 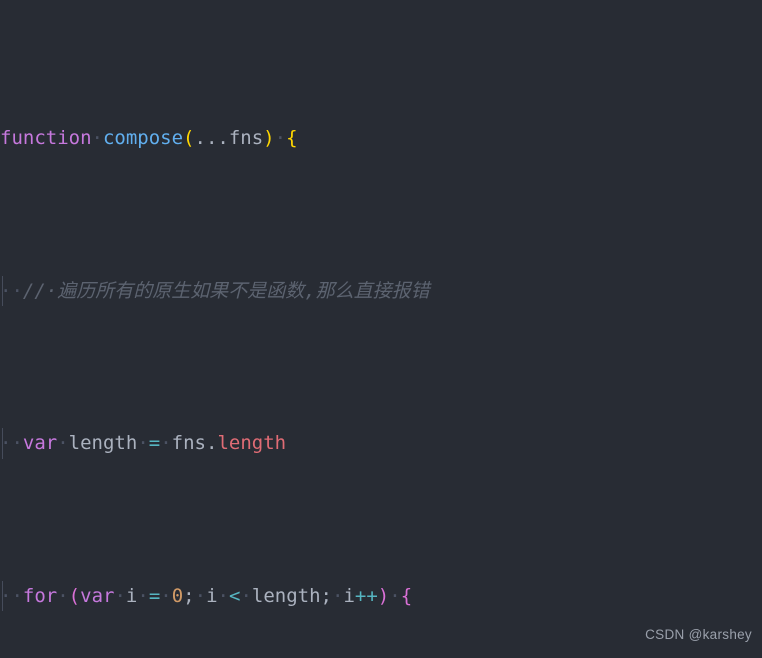 What do you see at coordinates (381, 595) in the screenshot?
I see `code-line: ··for·(var·i·=·0;·i·<·length;·i++)·{` at bounding box center [381, 595].